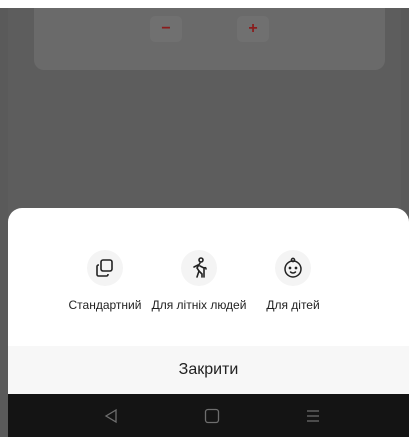 The width and height of the screenshot is (409, 437). I want to click on status-strip, so click(204, 4).